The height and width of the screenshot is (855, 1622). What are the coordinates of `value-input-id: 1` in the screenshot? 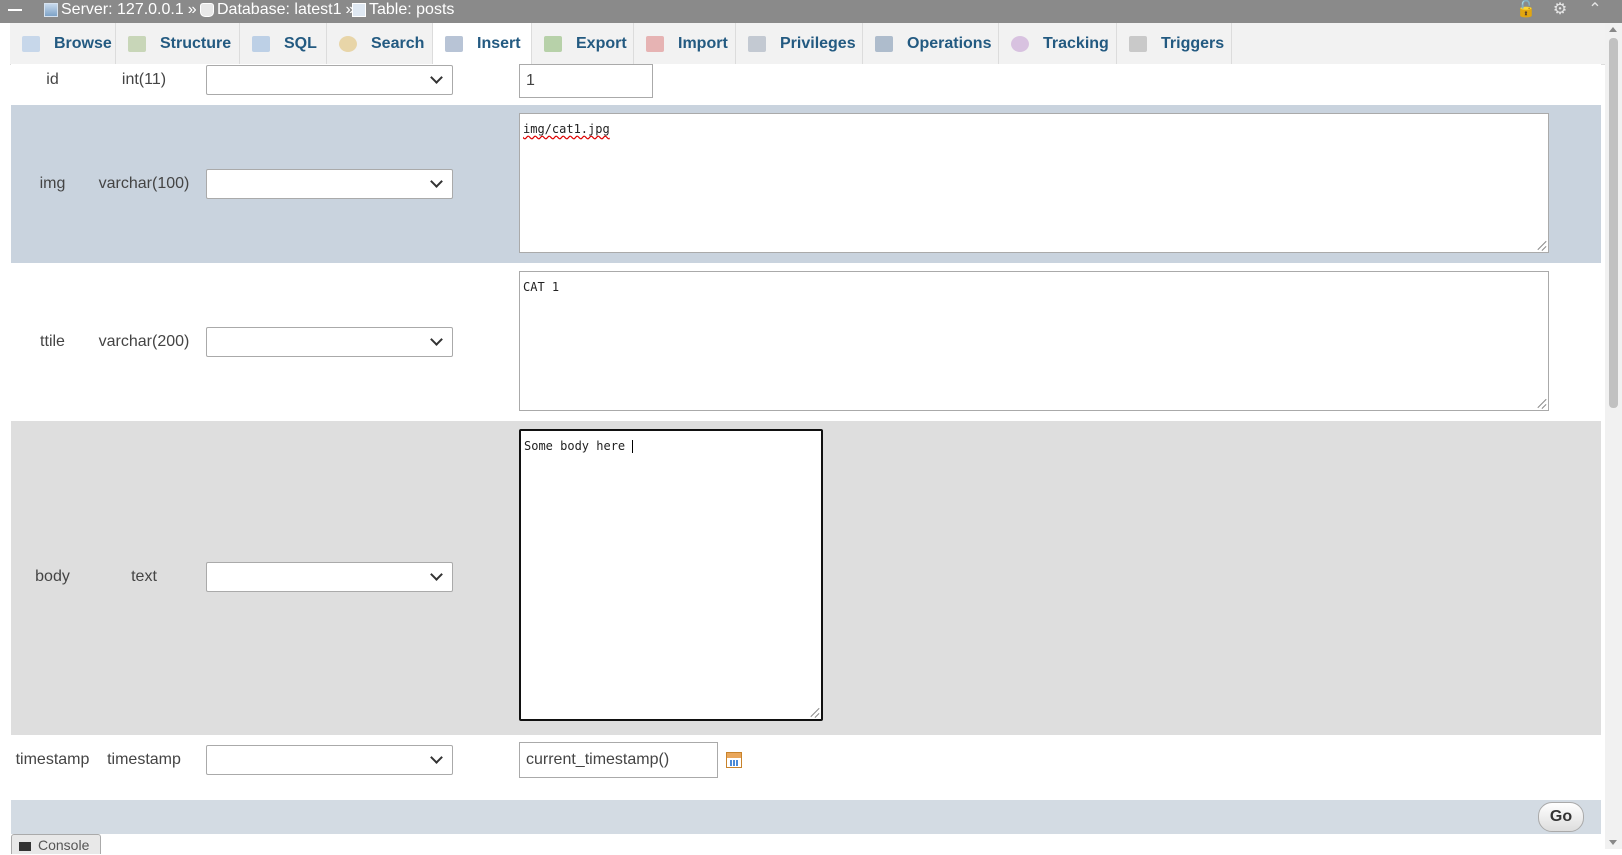 It's located at (586, 81).